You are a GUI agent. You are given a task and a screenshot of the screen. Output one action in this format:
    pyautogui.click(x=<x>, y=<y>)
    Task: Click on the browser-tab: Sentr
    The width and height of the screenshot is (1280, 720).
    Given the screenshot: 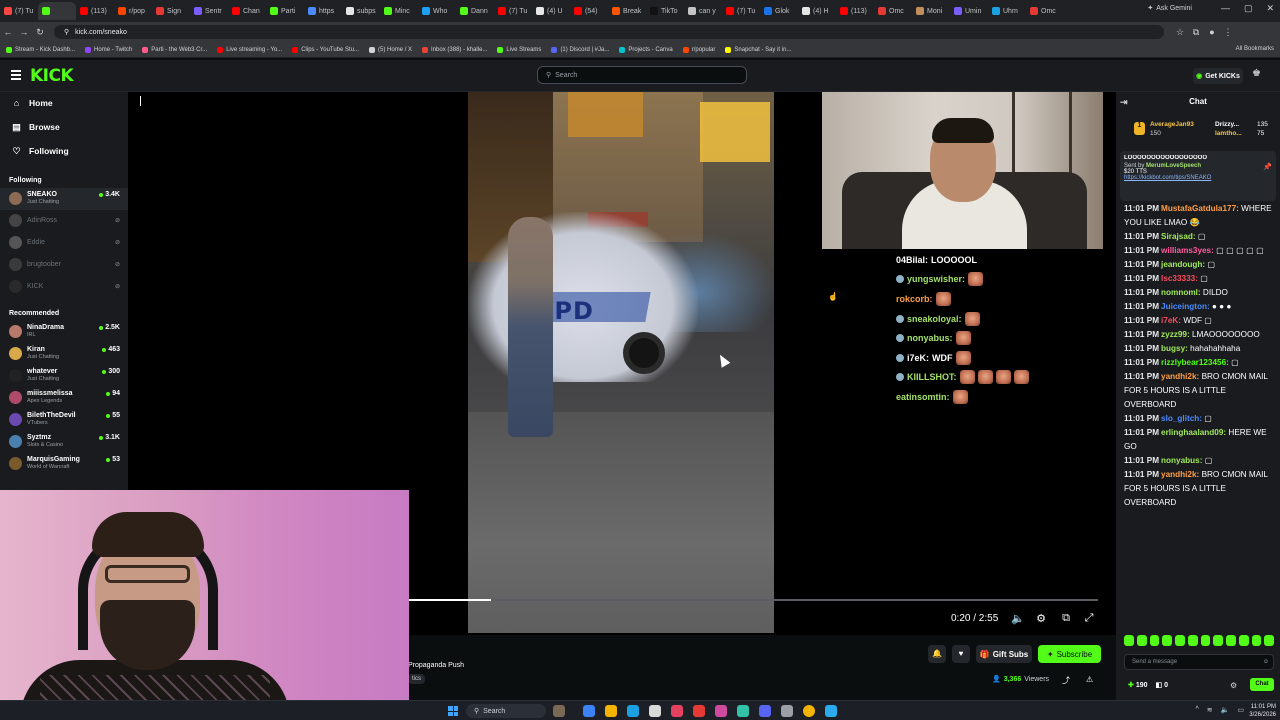 What is the action you would take?
    pyautogui.click(x=209, y=11)
    